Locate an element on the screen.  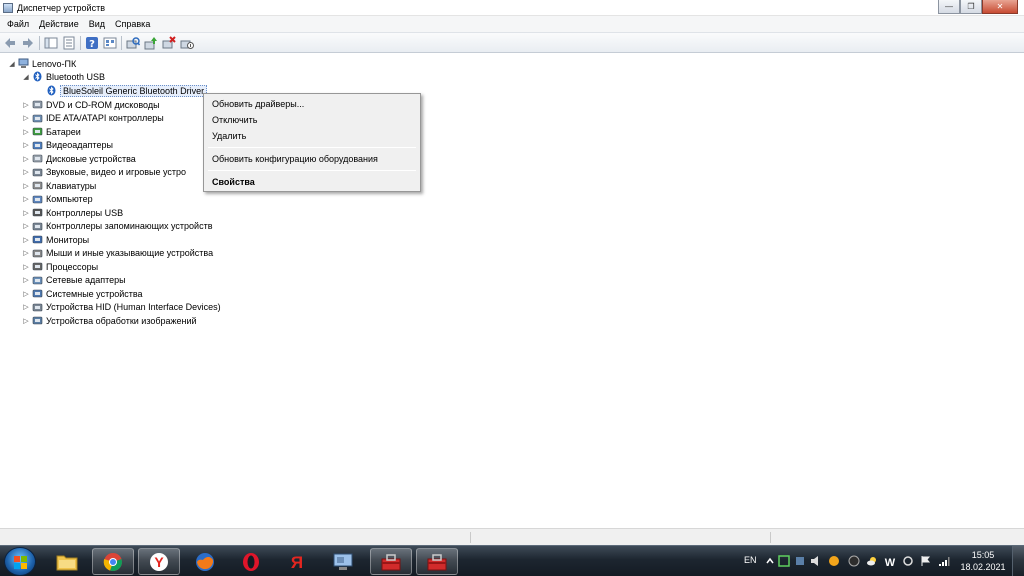
network-signal-icon is located at coordinates (944, 561).